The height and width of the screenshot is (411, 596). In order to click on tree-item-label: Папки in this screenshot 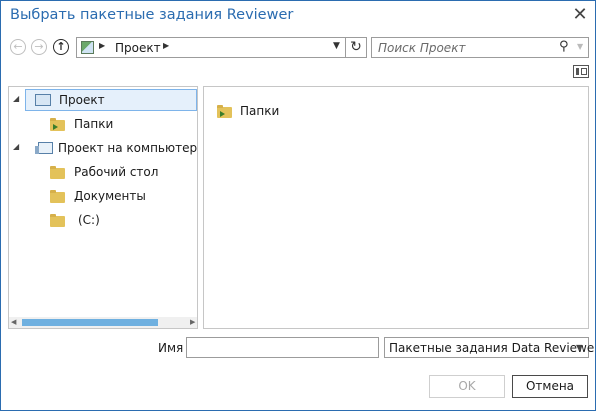, I will do `click(94, 124)`.